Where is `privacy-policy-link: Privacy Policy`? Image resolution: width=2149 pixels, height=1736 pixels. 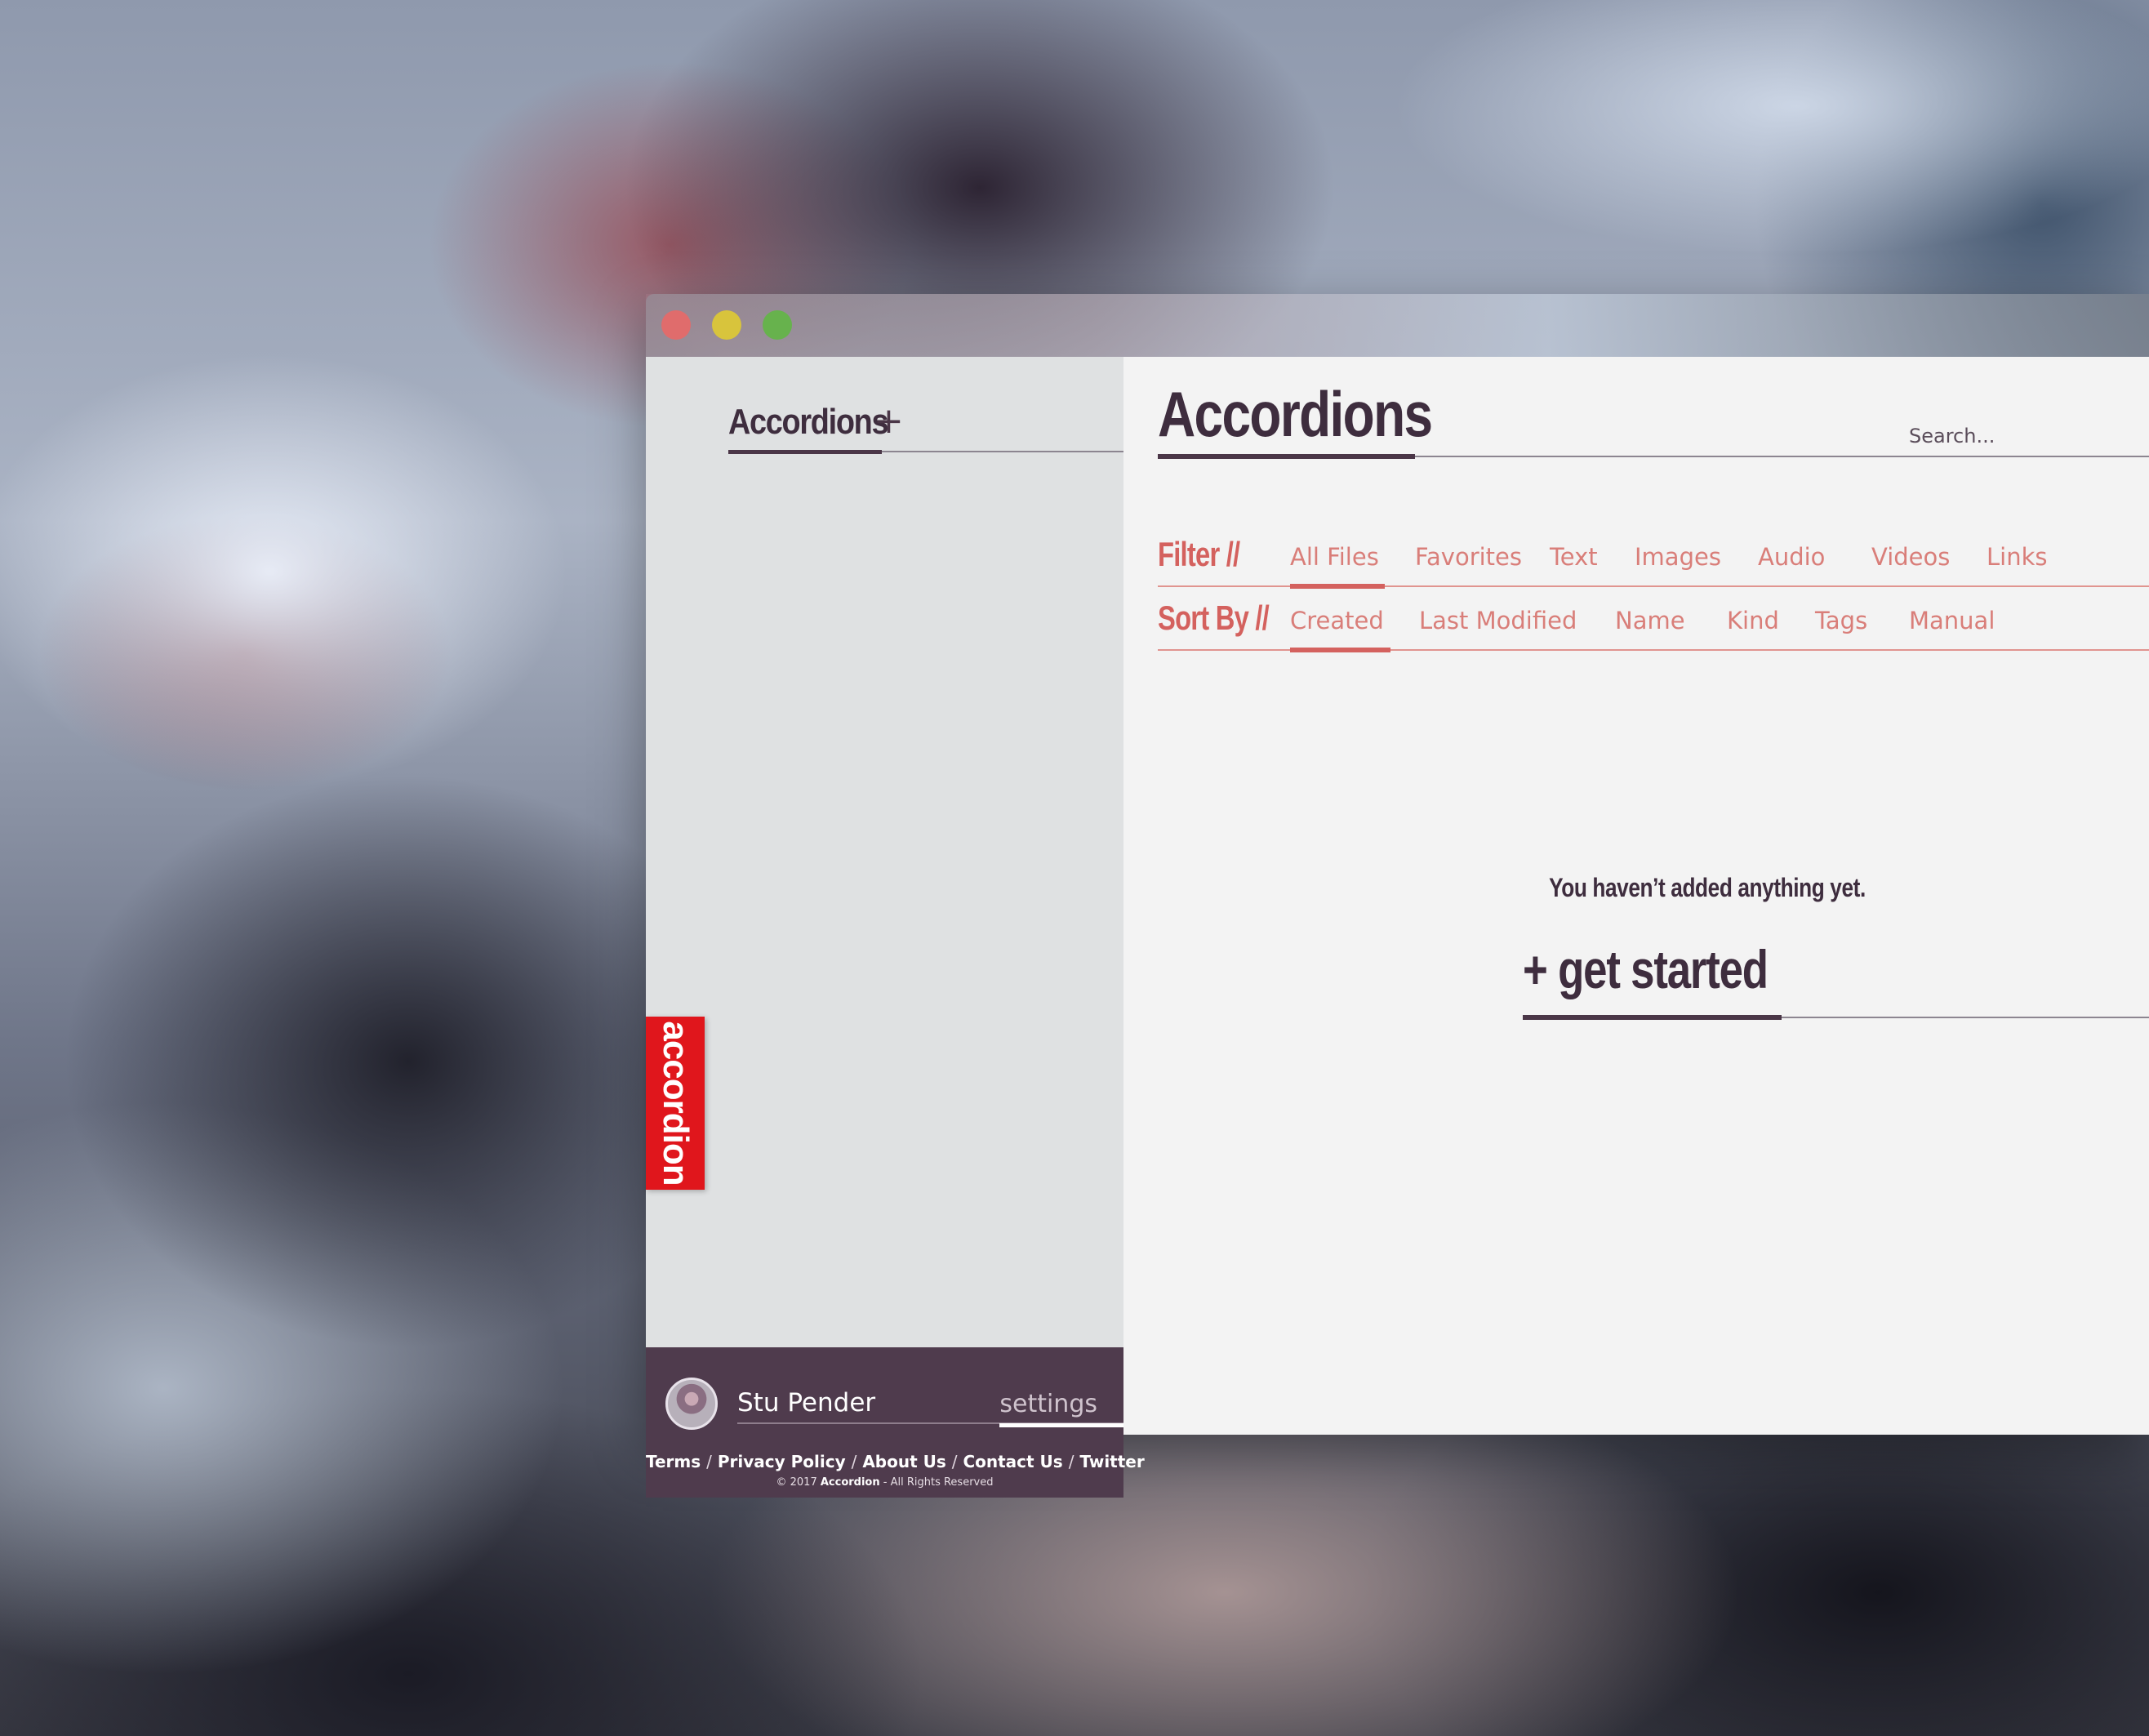
privacy-policy-link: Privacy Policy is located at coordinates (782, 1462).